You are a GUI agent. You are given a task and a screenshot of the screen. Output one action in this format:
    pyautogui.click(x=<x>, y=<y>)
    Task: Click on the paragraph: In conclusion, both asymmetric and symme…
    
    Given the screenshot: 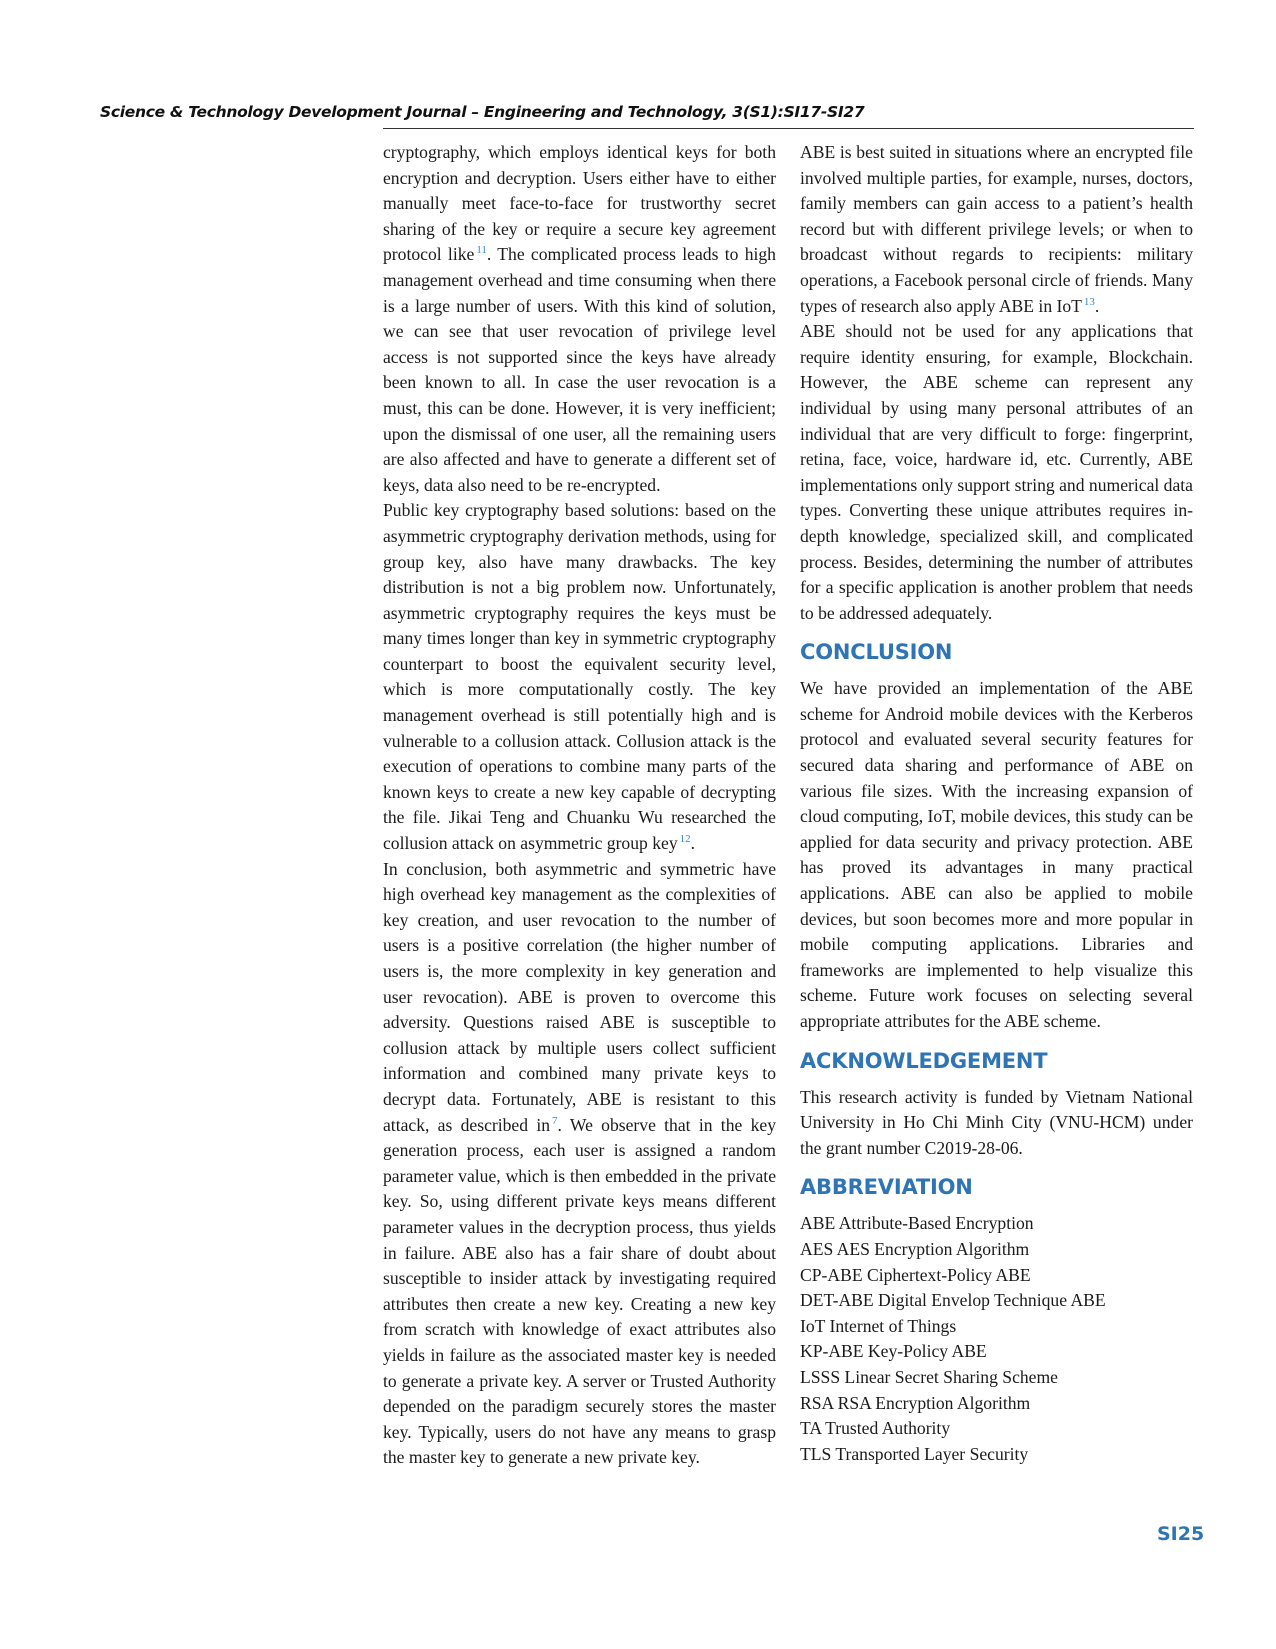 What is the action you would take?
    pyautogui.click(x=579, y=1164)
    